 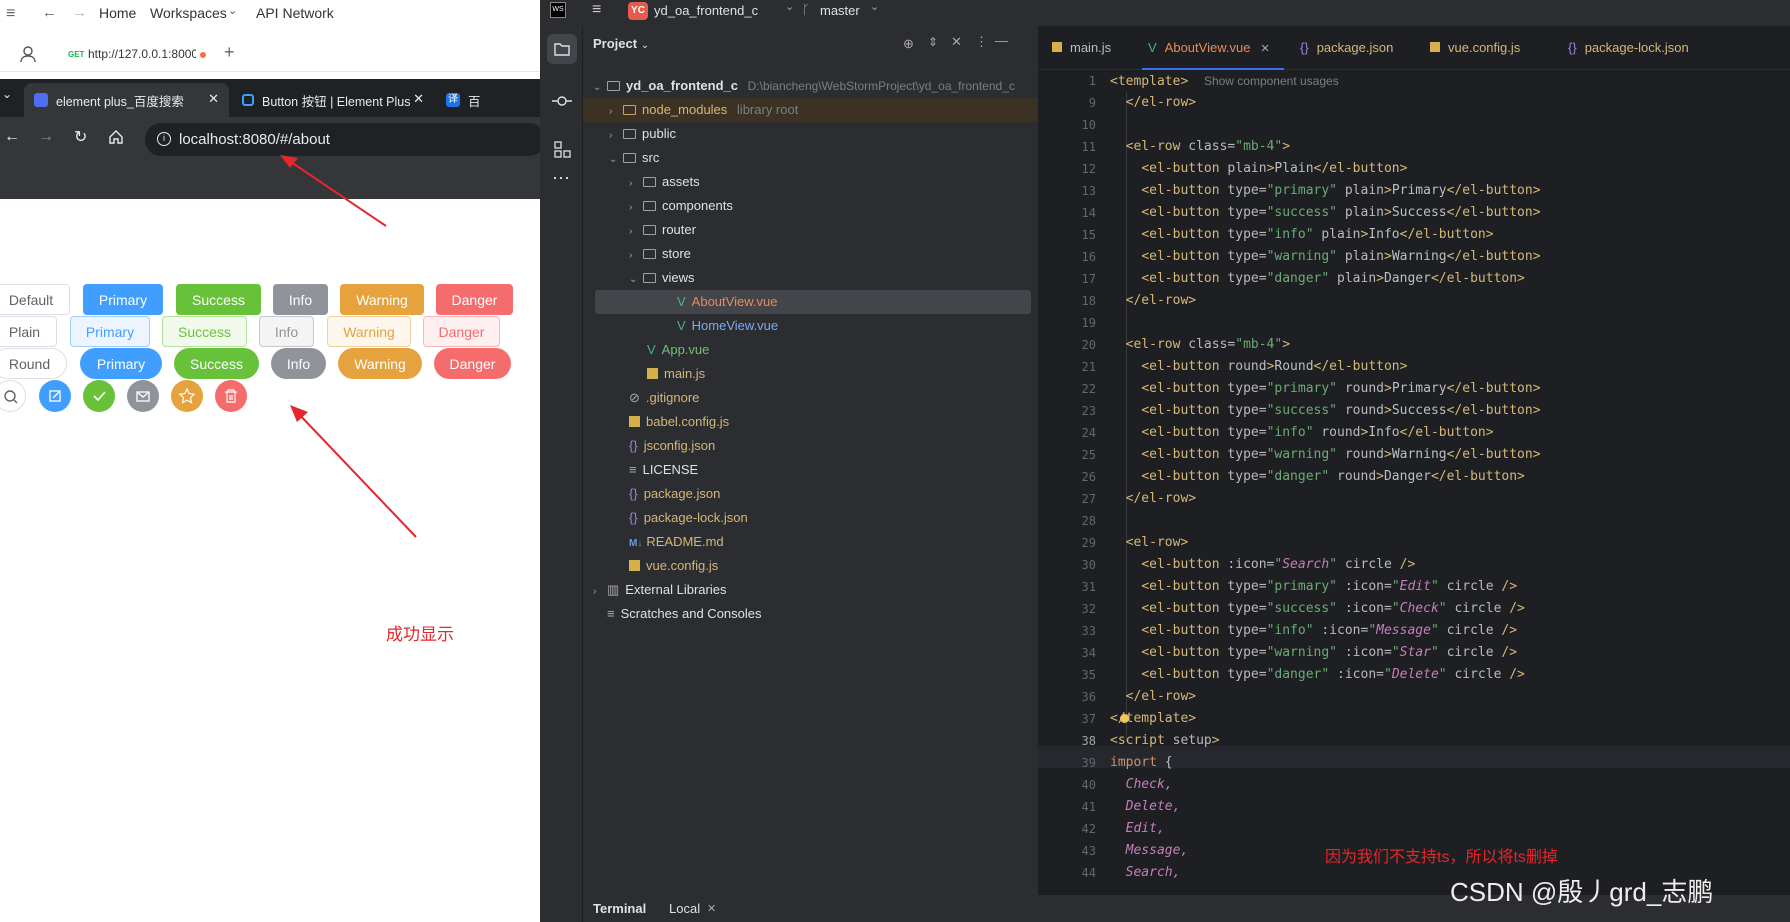 What do you see at coordinates (558, 10) in the screenshot?
I see `webstorm-logo-icon: WS` at bounding box center [558, 10].